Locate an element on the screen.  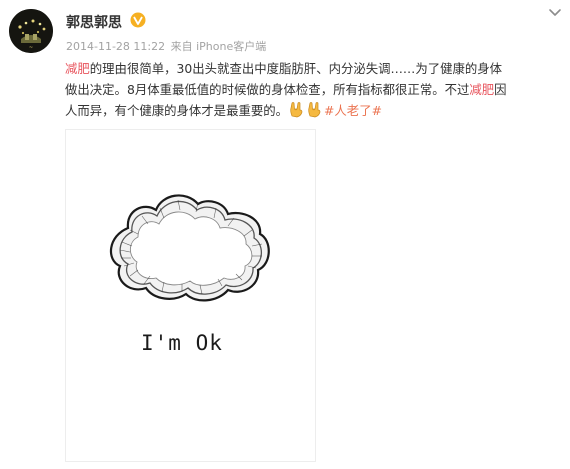
username: 郭思郭思 is located at coordinates (94, 22).